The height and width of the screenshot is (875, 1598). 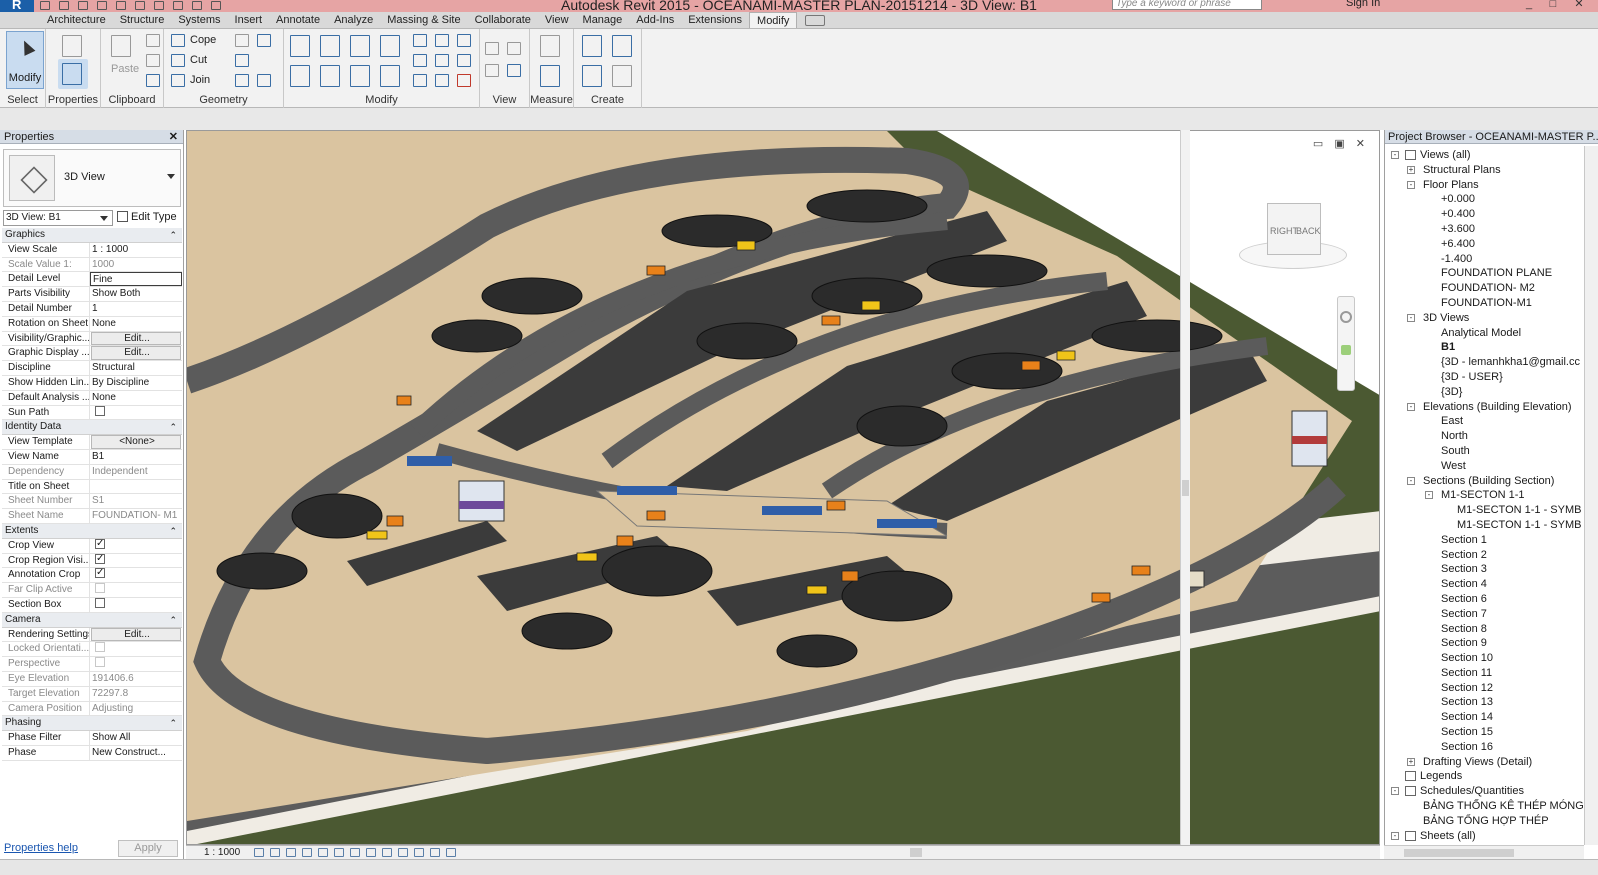 I want to click on join-button: Join, so click(x=200, y=80).